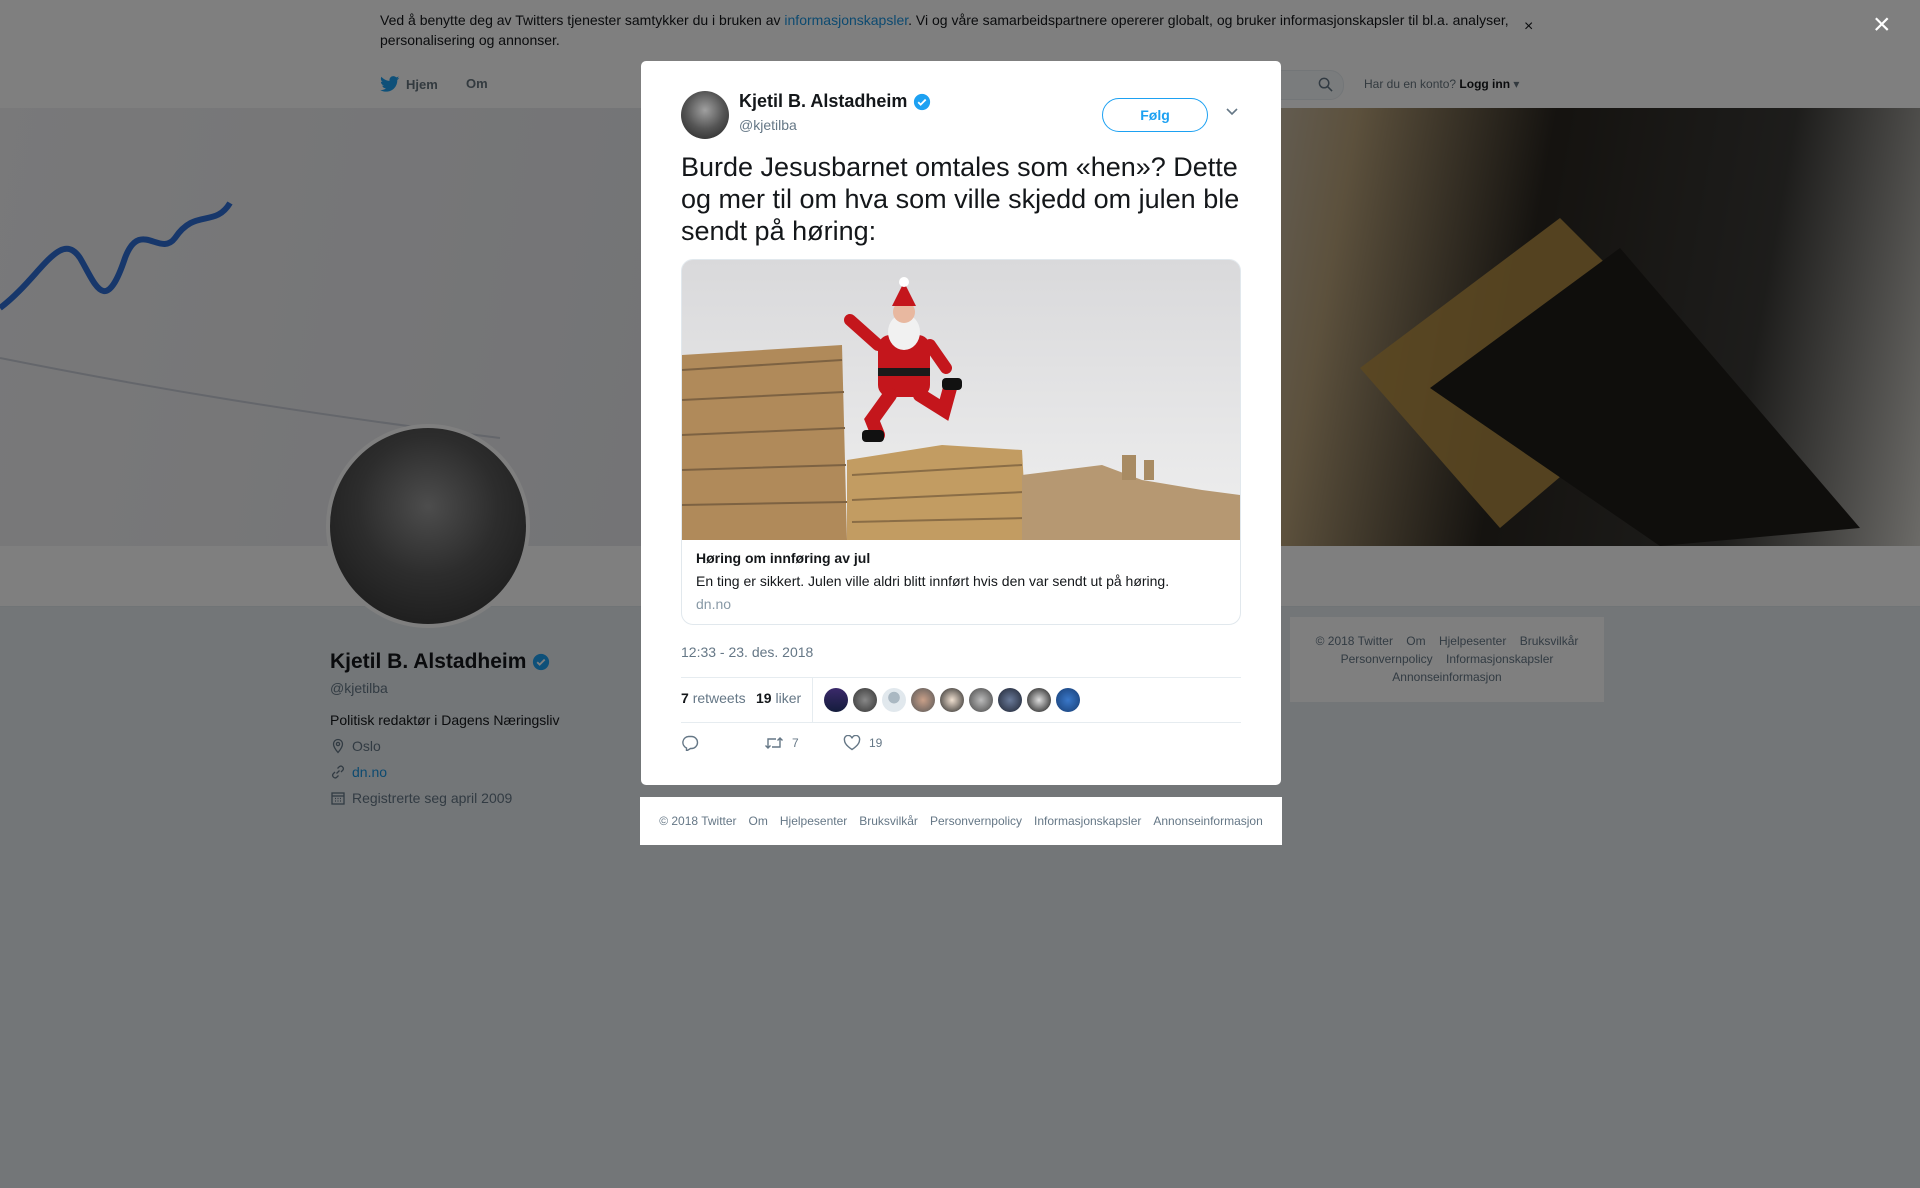 The image size is (1920, 1188). What do you see at coordinates (778, 698) in the screenshot?
I see `like-count: 19 liker` at bounding box center [778, 698].